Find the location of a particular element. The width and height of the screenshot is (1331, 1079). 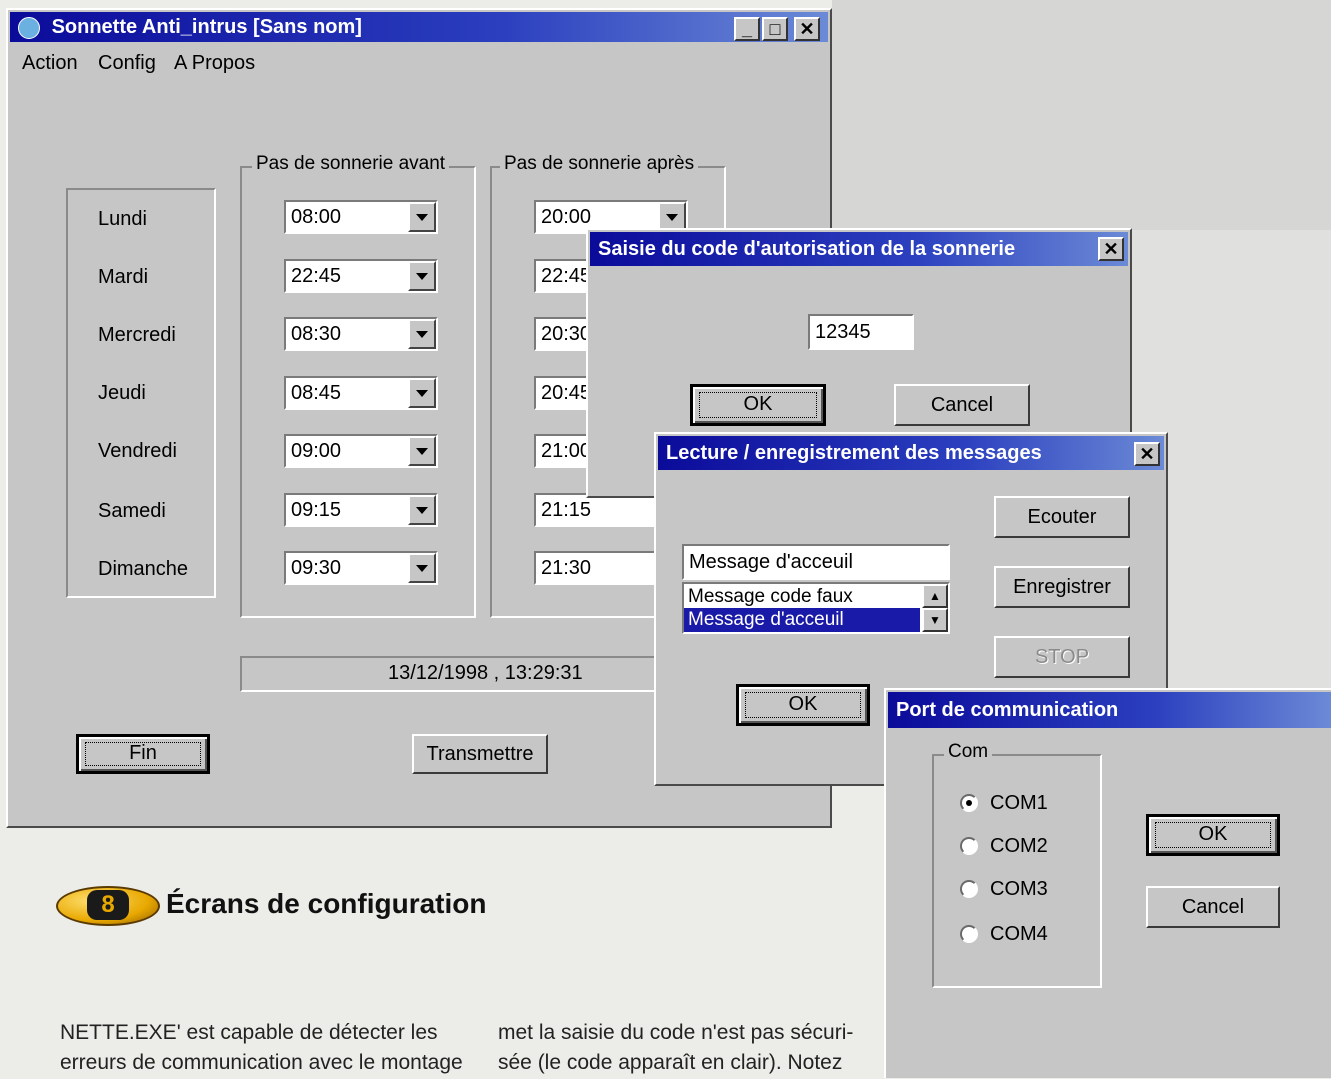

com-group is located at coordinates (1017, 871).